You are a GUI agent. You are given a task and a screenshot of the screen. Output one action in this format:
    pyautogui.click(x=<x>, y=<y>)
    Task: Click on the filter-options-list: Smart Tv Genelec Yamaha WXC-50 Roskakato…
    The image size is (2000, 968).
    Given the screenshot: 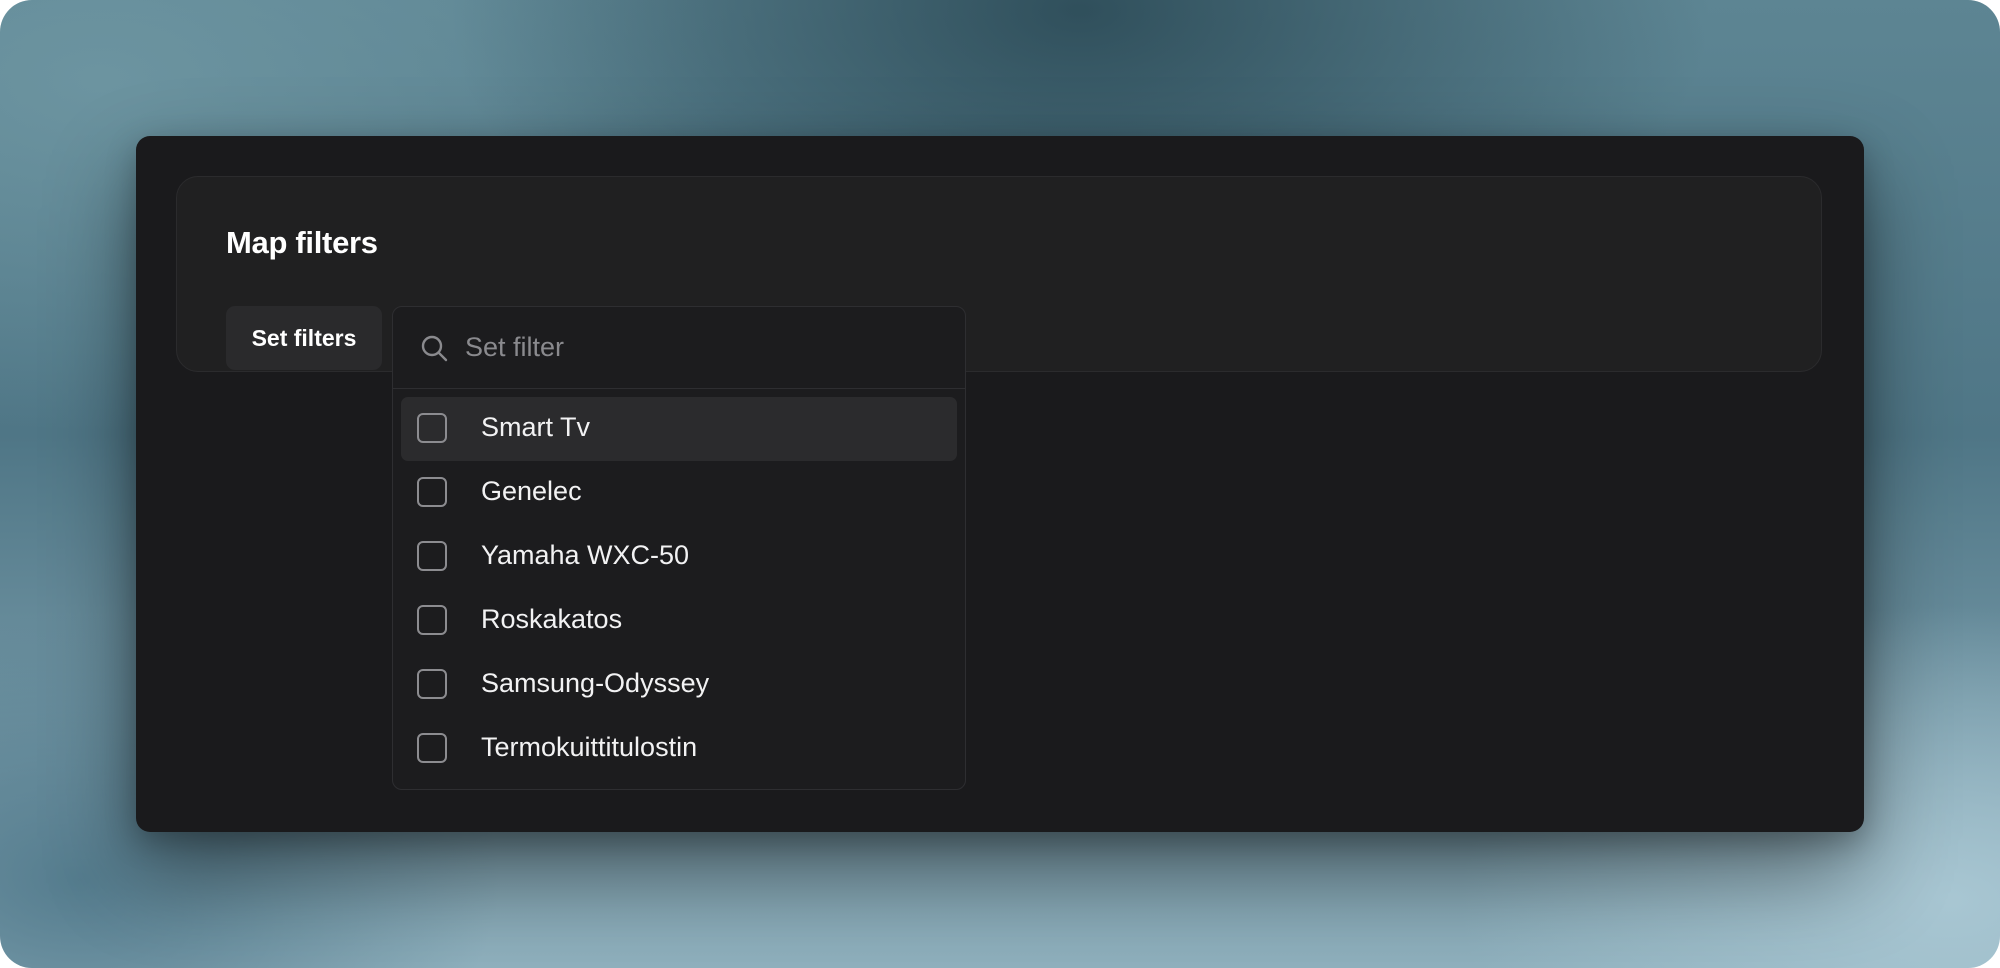 What is the action you would take?
    pyautogui.click(x=679, y=589)
    